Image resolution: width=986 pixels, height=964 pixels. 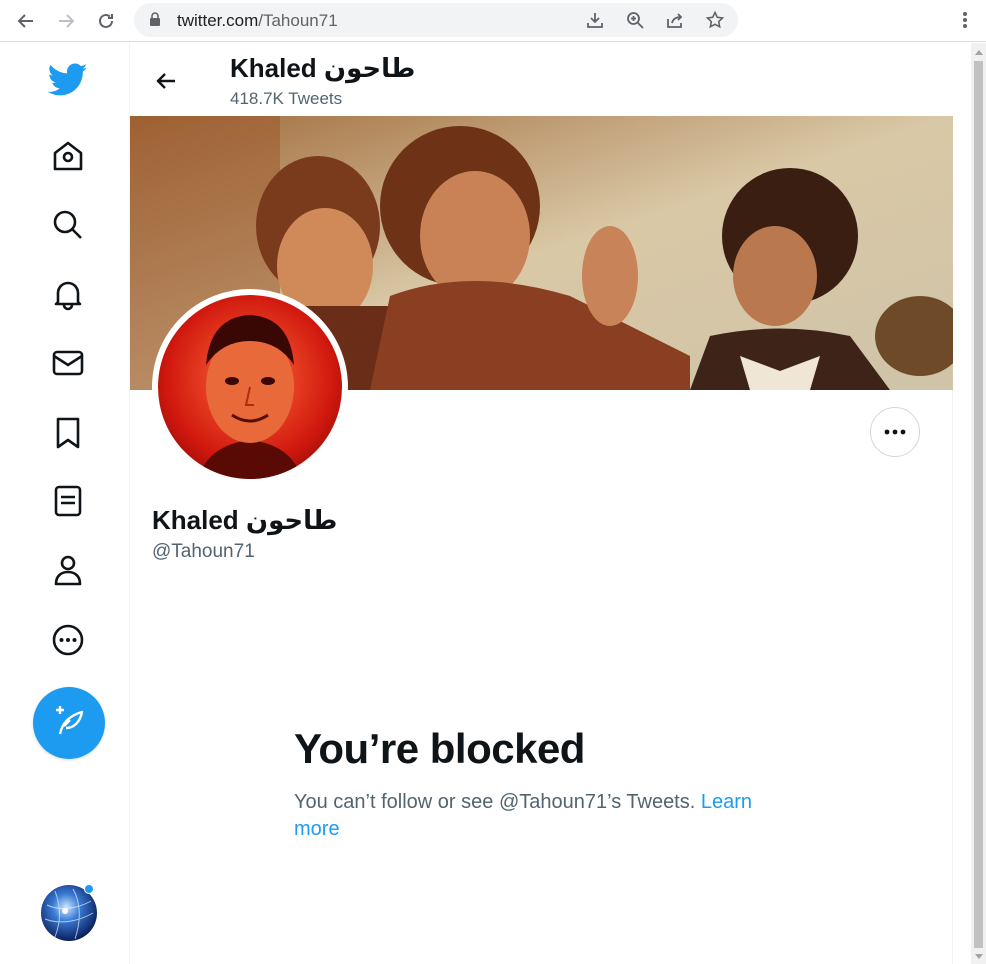 I want to click on url-host: twitter.com, so click(x=218, y=20).